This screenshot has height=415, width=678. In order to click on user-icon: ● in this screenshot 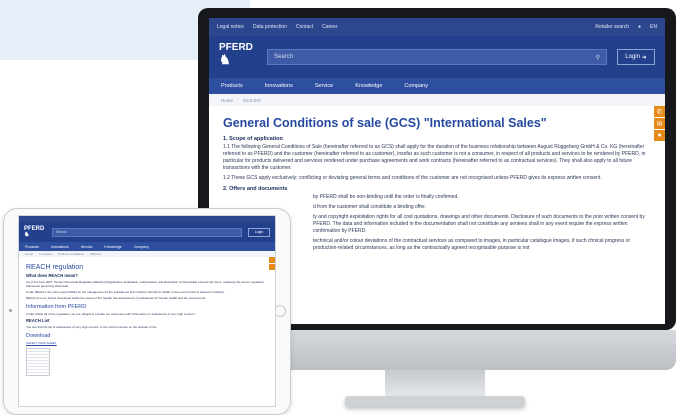, I will do `click(639, 27)`.